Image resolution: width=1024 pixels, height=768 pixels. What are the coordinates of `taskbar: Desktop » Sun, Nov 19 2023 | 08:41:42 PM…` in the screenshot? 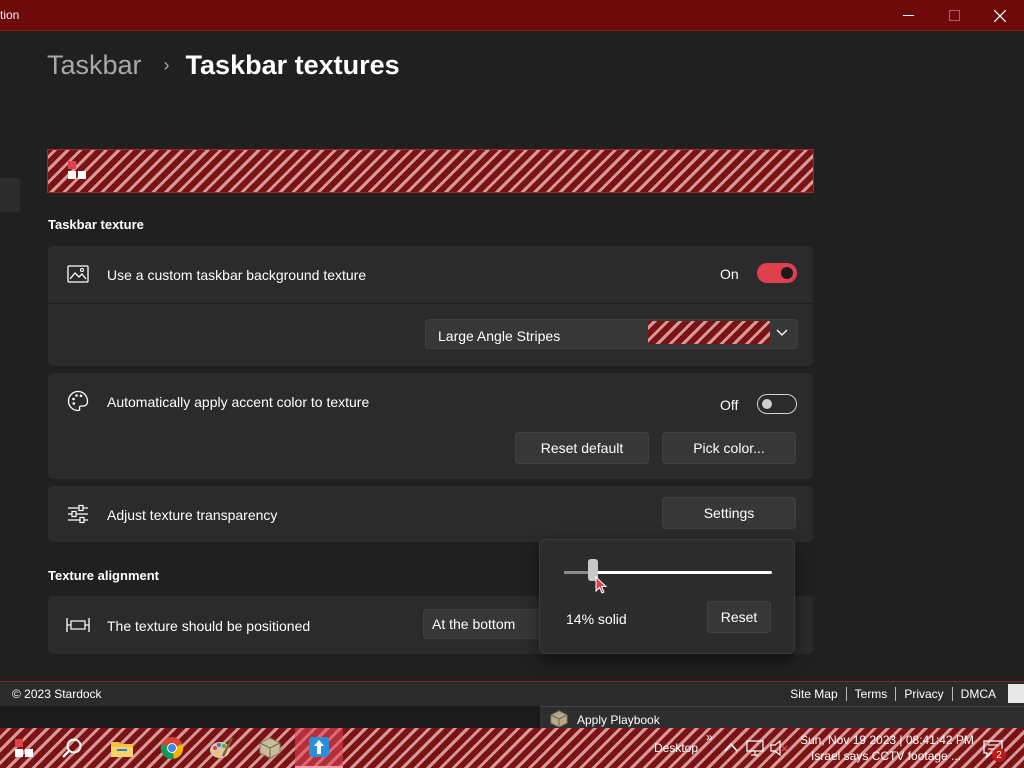 It's located at (512, 748).